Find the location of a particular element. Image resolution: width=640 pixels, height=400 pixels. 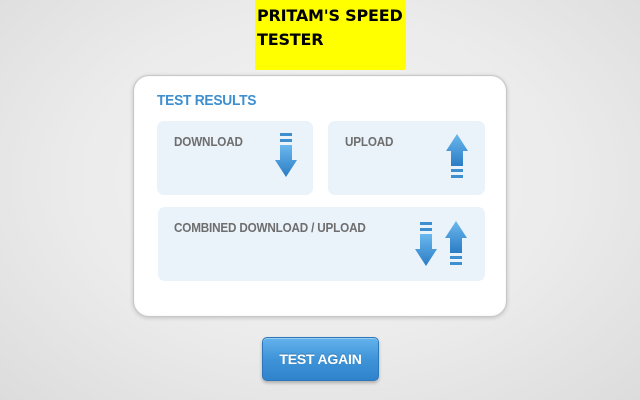

combined-label: COMBINED DOWNLOAD / UPLOAD is located at coordinates (270, 227).